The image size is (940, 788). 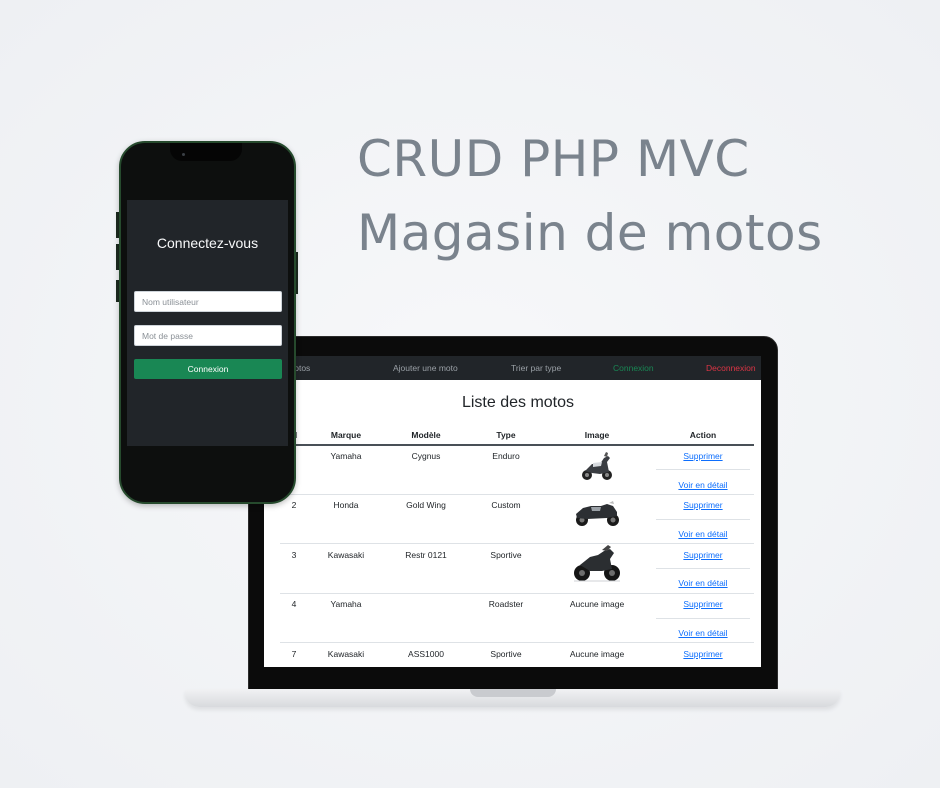 I want to click on page-title: Liste des motos, so click(x=518, y=402).